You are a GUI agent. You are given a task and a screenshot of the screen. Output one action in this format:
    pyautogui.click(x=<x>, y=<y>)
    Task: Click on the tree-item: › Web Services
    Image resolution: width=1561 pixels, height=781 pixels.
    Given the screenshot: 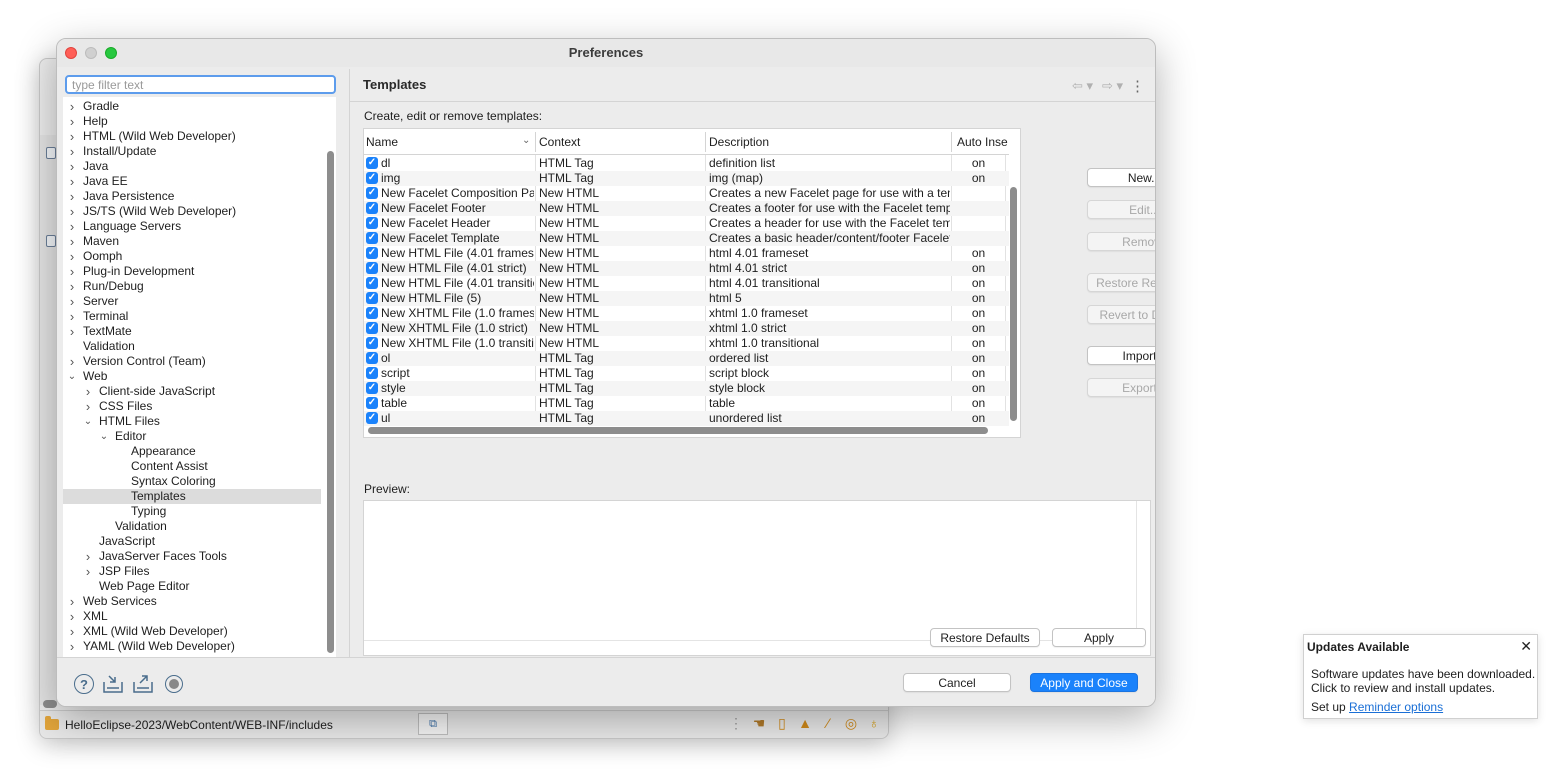 What is the action you would take?
    pyautogui.click(x=192, y=601)
    